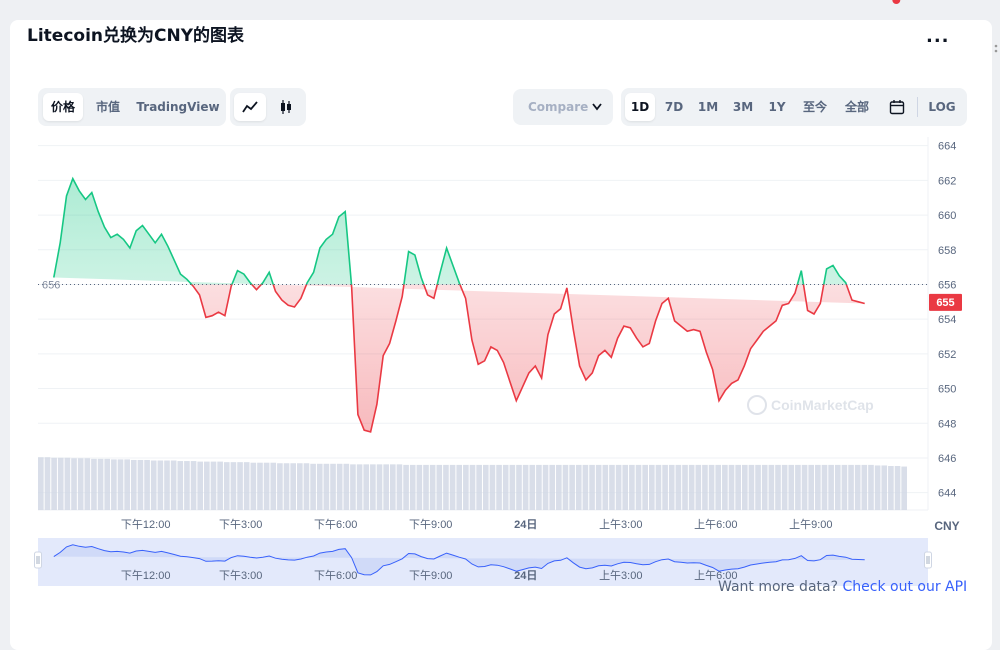 This screenshot has height=650, width=1000. I want to click on navigator-handle-right, so click(928, 560).